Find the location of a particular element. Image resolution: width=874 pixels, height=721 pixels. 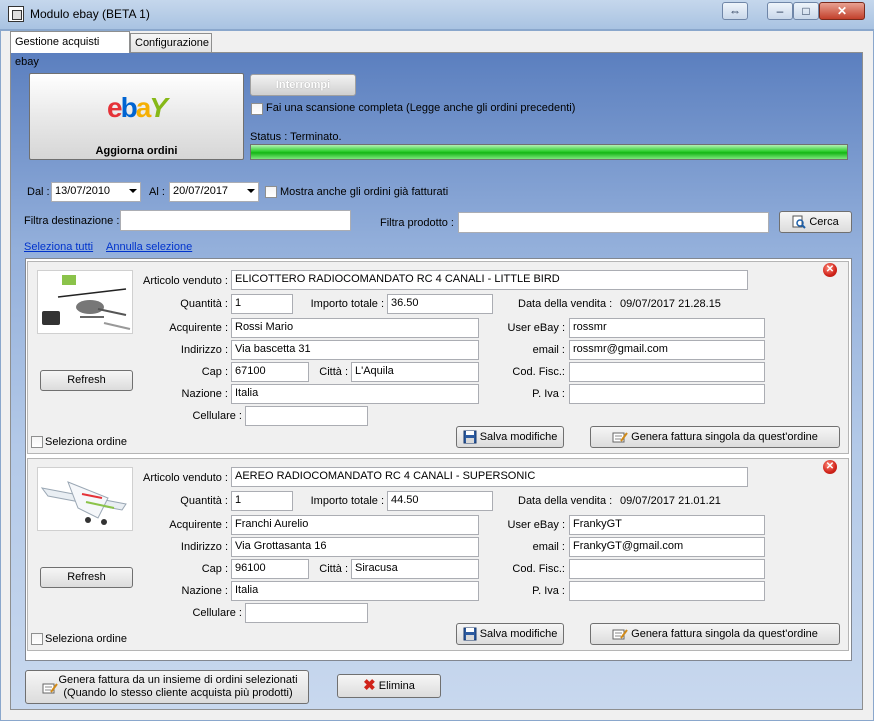

email-label: email : is located at coordinates (548, 350).